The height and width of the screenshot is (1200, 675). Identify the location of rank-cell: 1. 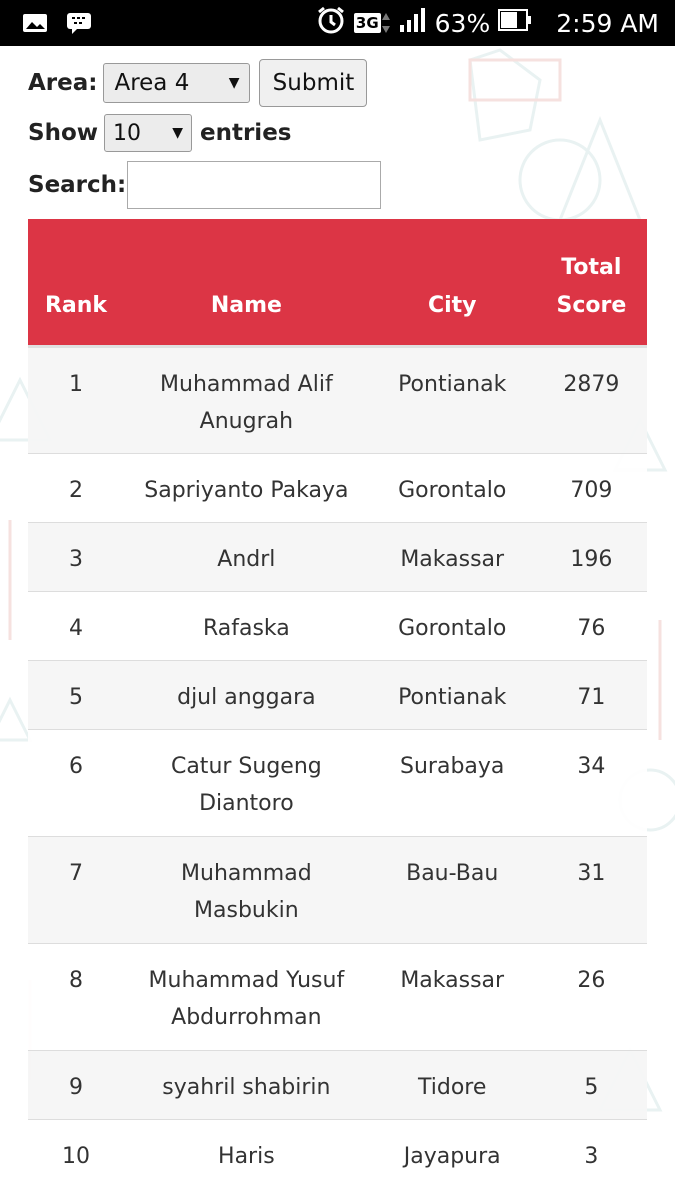
(76, 400).